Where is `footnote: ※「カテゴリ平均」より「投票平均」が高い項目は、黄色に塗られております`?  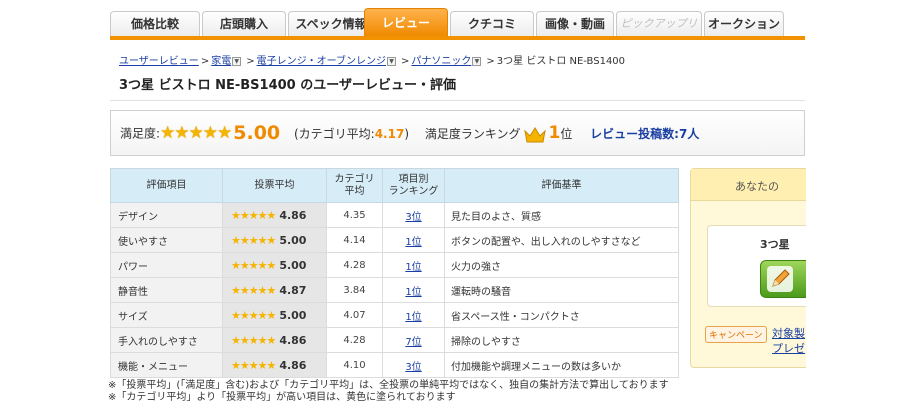
footnote: ※「カテゴリ平均」より「投票平均」が高い項目は、黄色に塗られております is located at coordinates (282, 397).